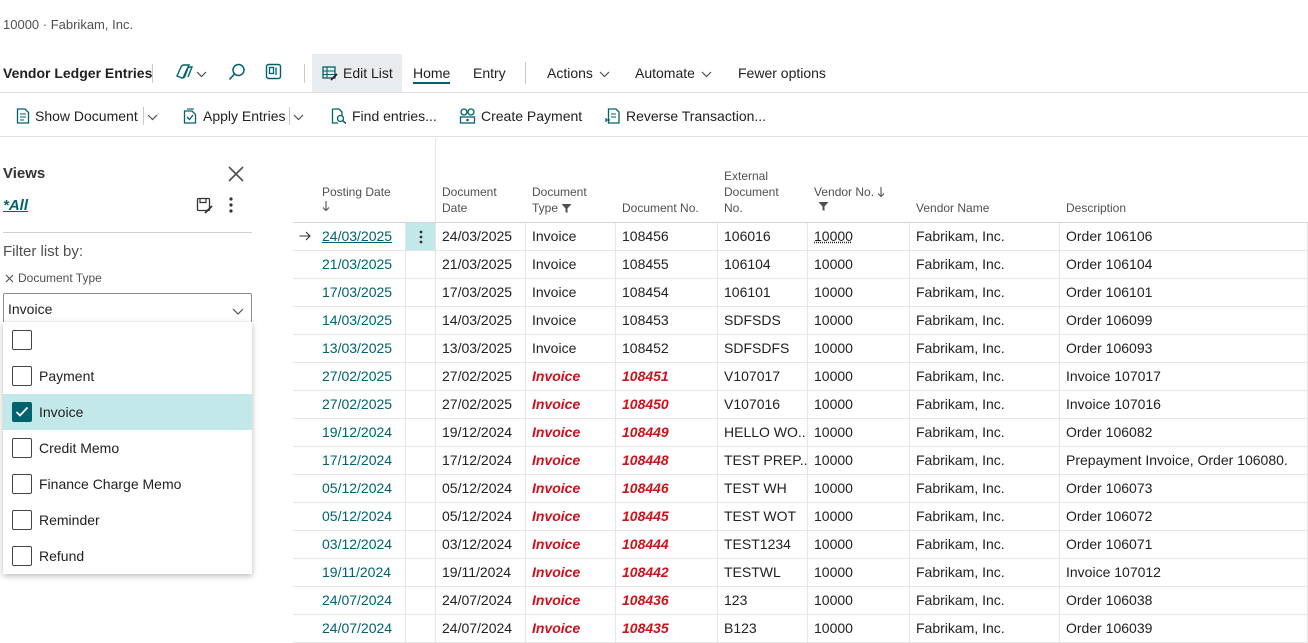  What do you see at coordinates (127, 484) in the screenshot?
I see `filter-option-finance-charge-memo: Finance Charge Memo` at bounding box center [127, 484].